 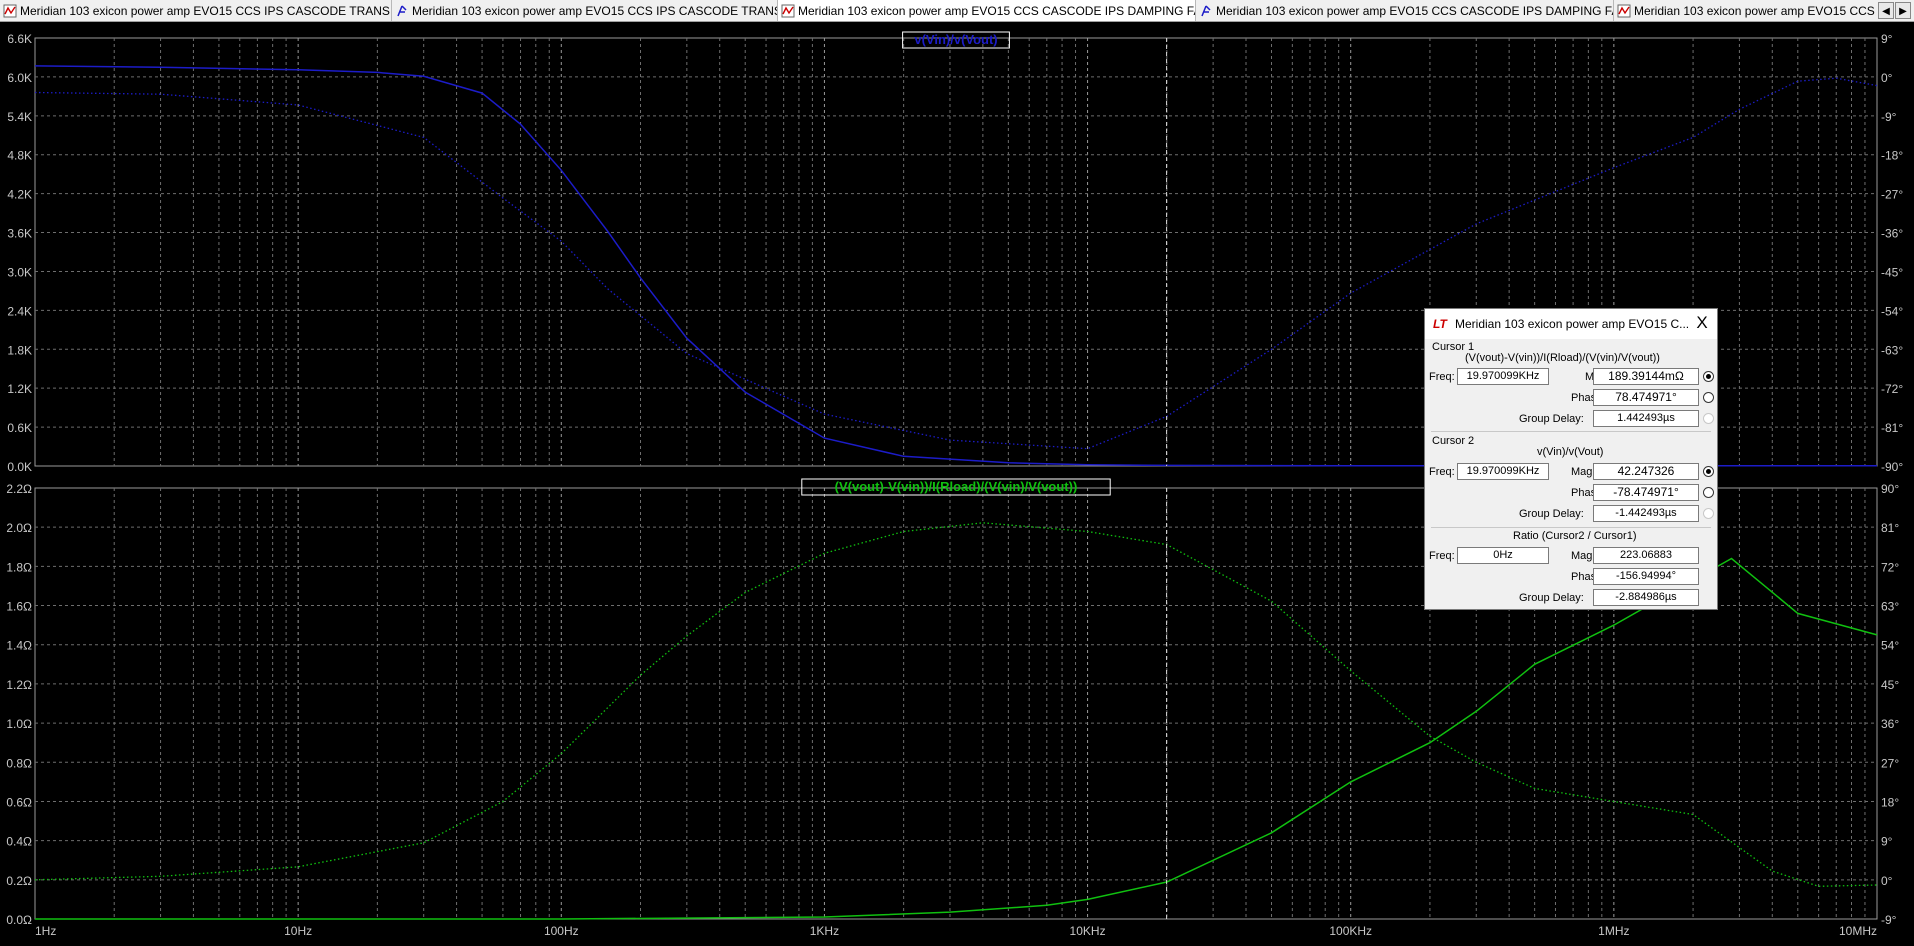 I want to click on y-tick-label: 4.2K, so click(x=19, y=195).